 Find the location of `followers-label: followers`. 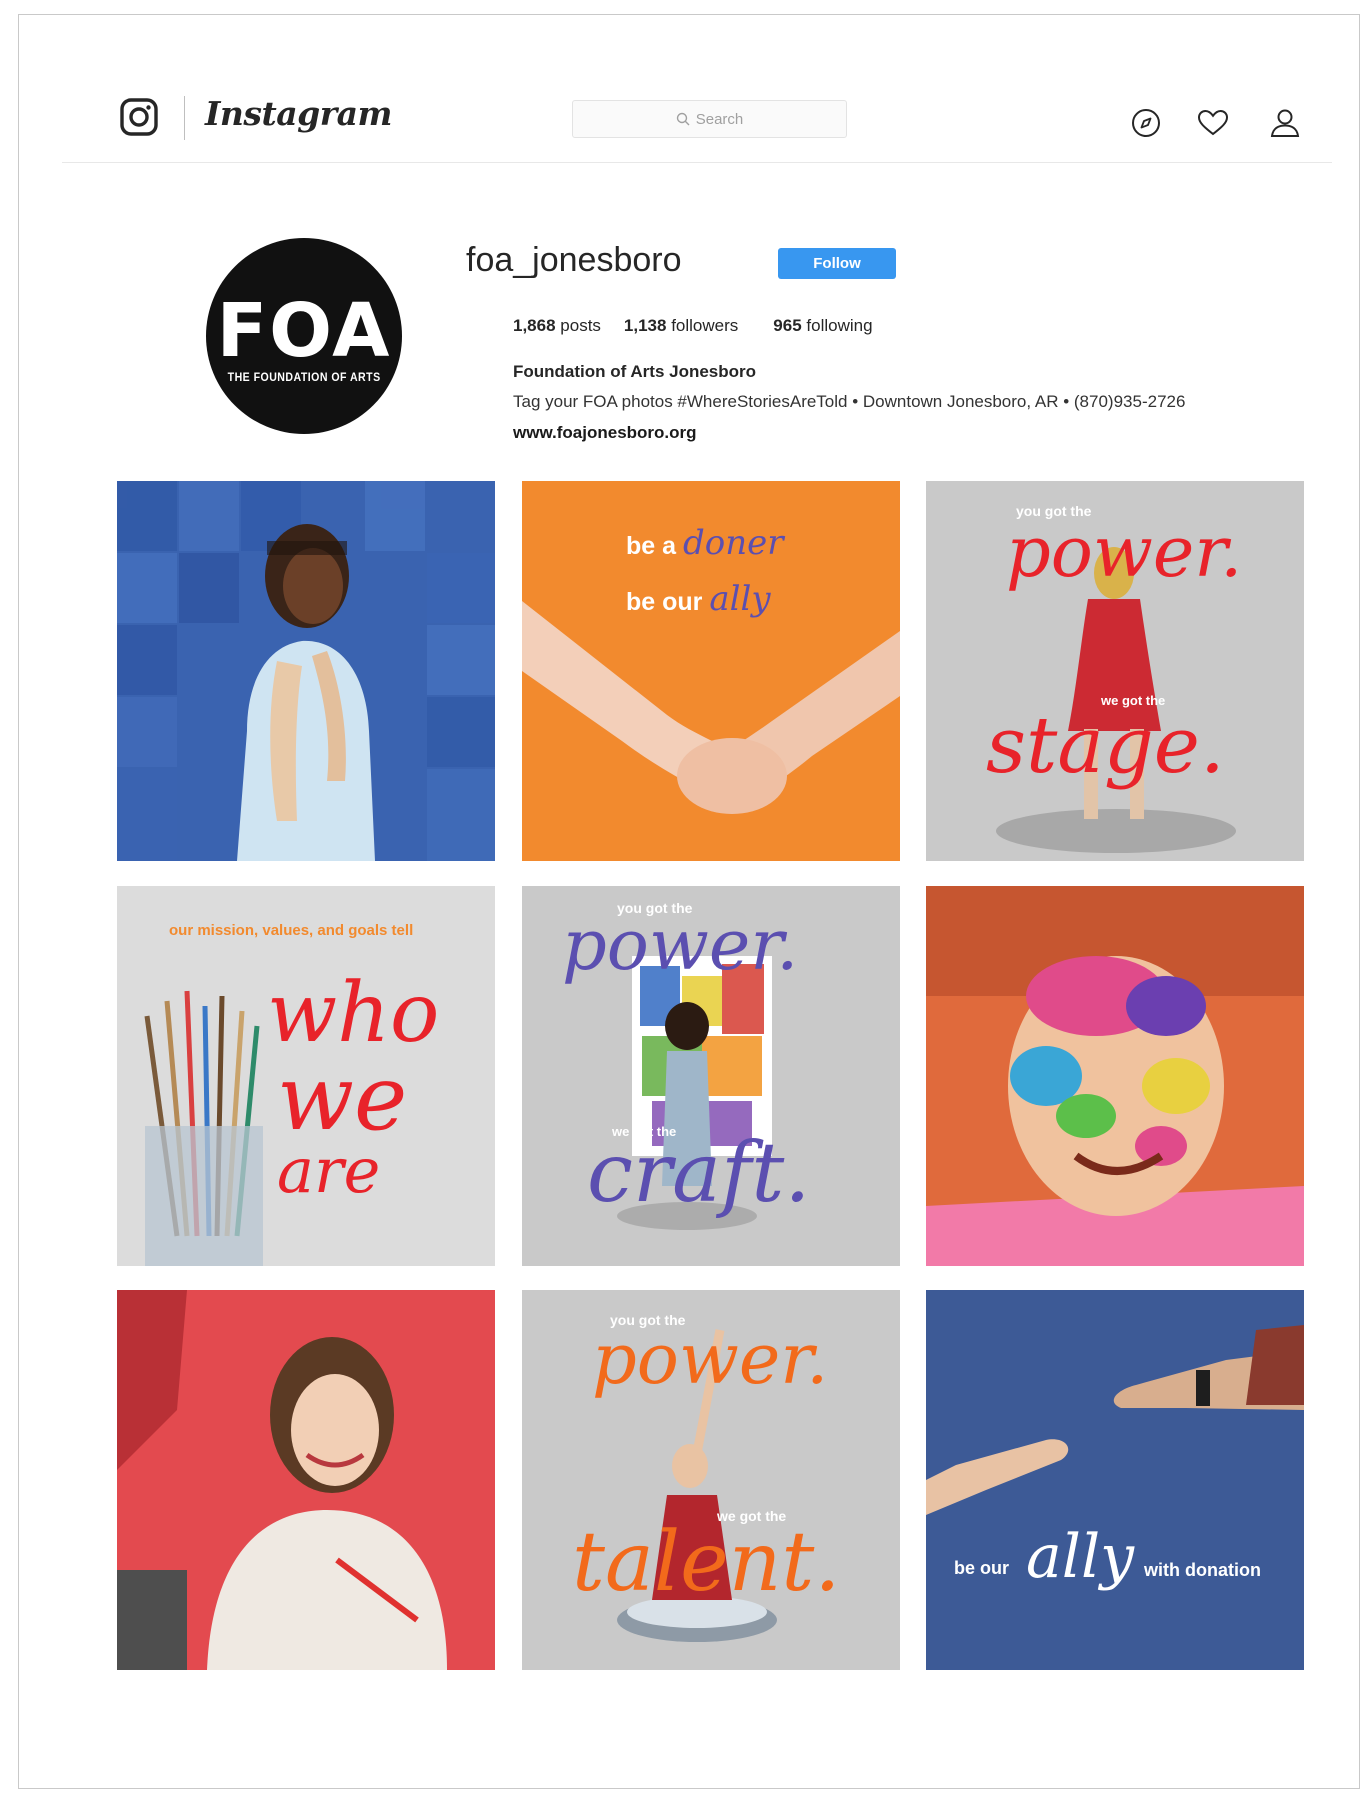

followers-label: followers is located at coordinates (705, 325).